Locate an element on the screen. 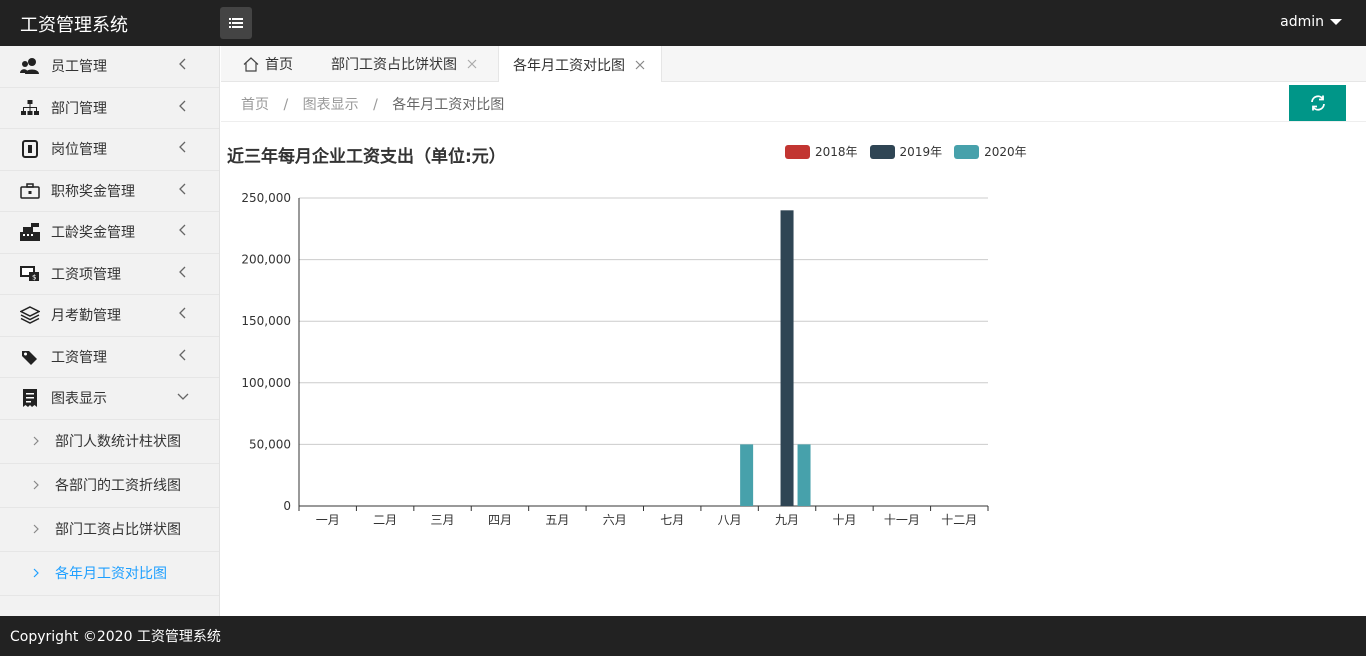 The image size is (1366, 656). sidebar-subitem-dept-salary-pie: 部门工资占比饼状图 is located at coordinates (109, 530).